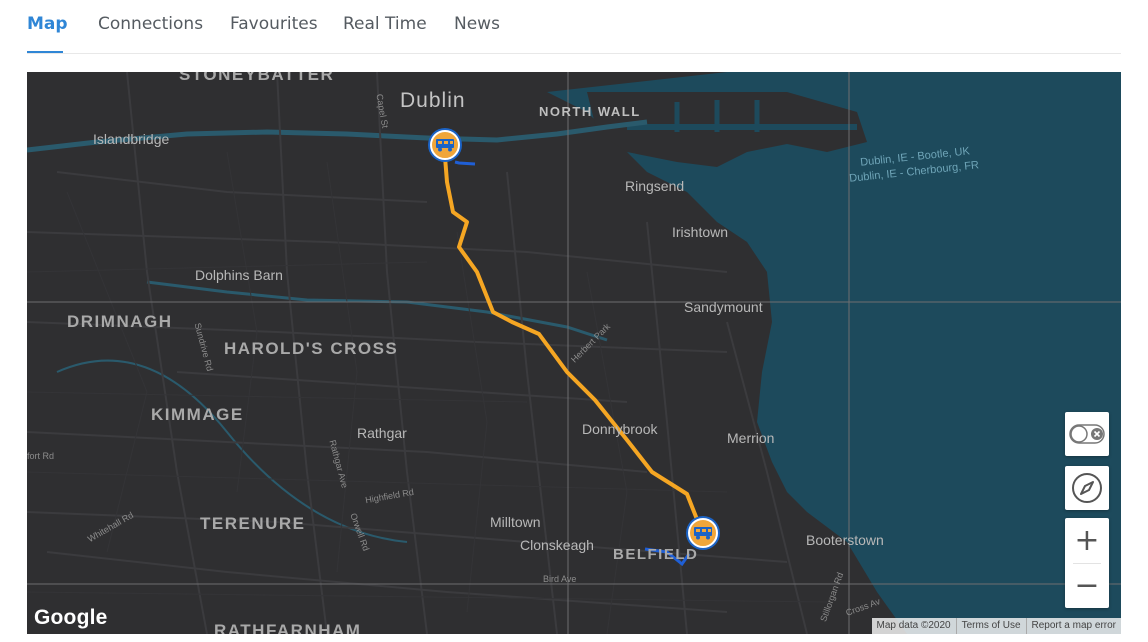 This screenshot has width=1148, height=642. Describe the element at coordinates (385, 24) in the screenshot. I see `tab-real-time: Real Time` at that location.